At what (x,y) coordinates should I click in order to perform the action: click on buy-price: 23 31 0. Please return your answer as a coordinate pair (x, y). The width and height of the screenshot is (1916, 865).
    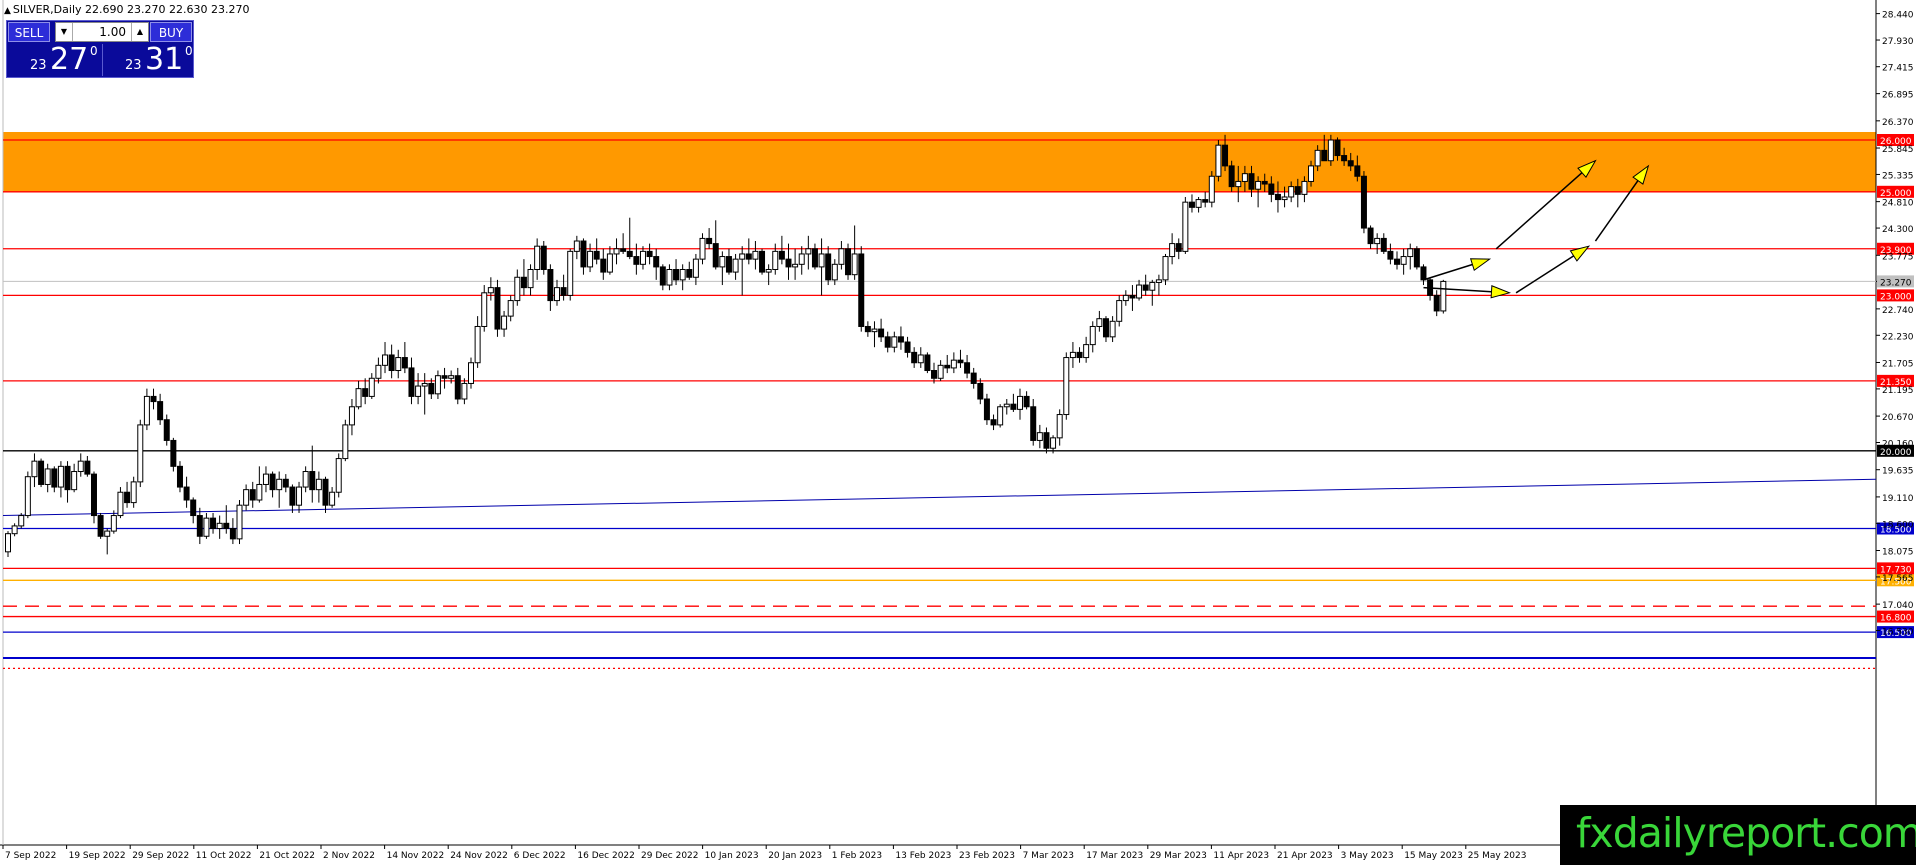
    Looking at the image, I should click on (148, 59).